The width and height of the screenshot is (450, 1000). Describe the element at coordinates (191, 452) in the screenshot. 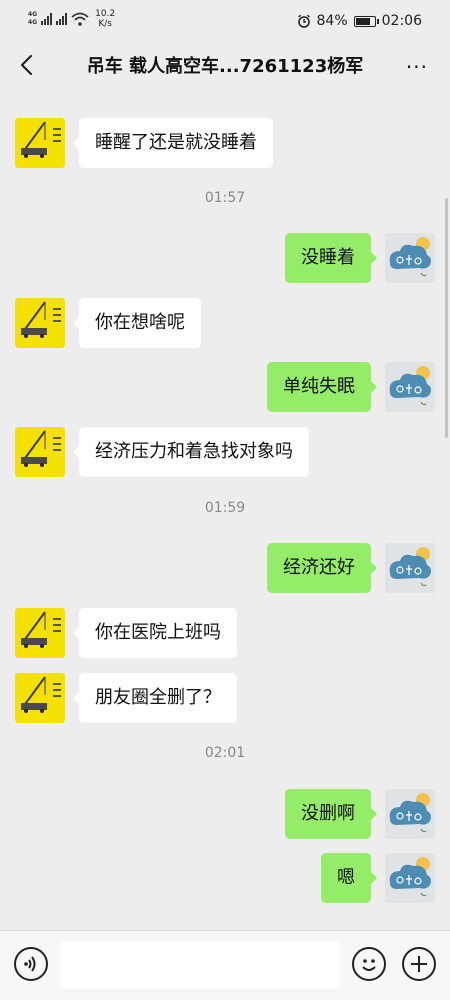

I see `message-bubble: 经济压力和着急找对象吗` at that location.